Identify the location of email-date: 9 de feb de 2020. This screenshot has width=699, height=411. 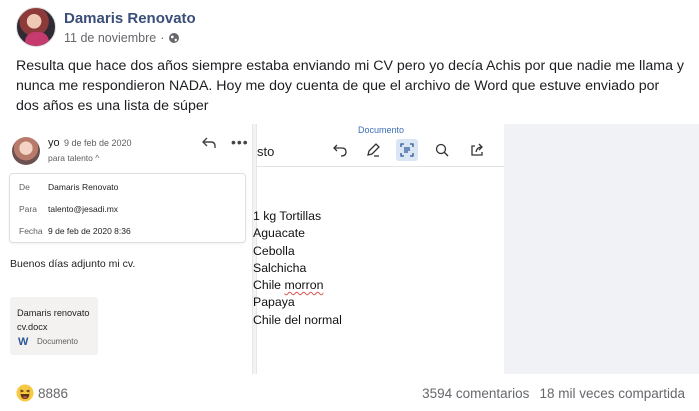
(98, 143).